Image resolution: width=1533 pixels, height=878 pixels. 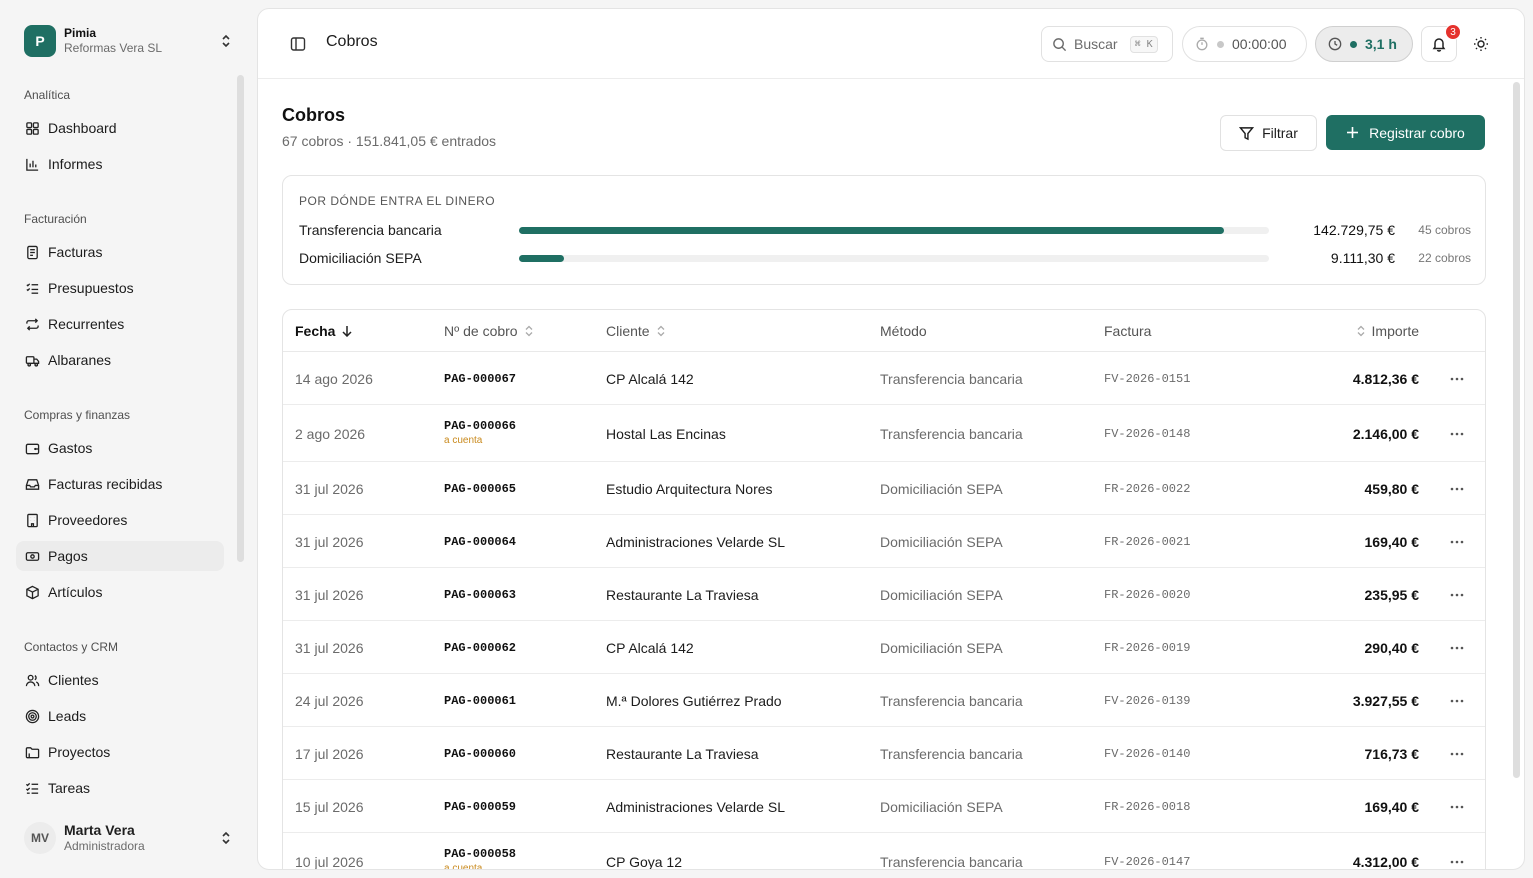 What do you see at coordinates (1441, 43) in the screenshot?
I see `notifications-button: 3` at bounding box center [1441, 43].